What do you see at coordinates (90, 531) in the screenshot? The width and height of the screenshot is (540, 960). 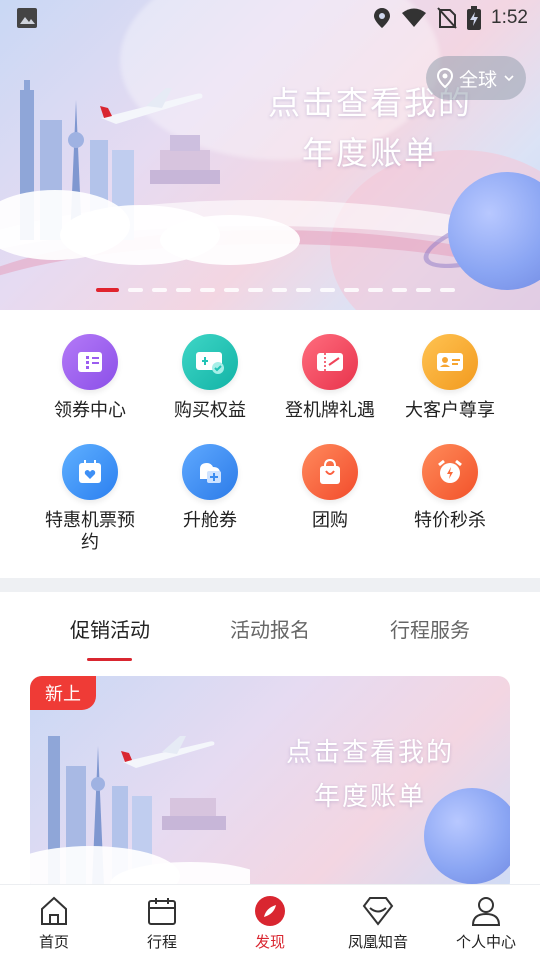 I see `grid-item-label: 特惠机票预约` at bounding box center [90, 531].